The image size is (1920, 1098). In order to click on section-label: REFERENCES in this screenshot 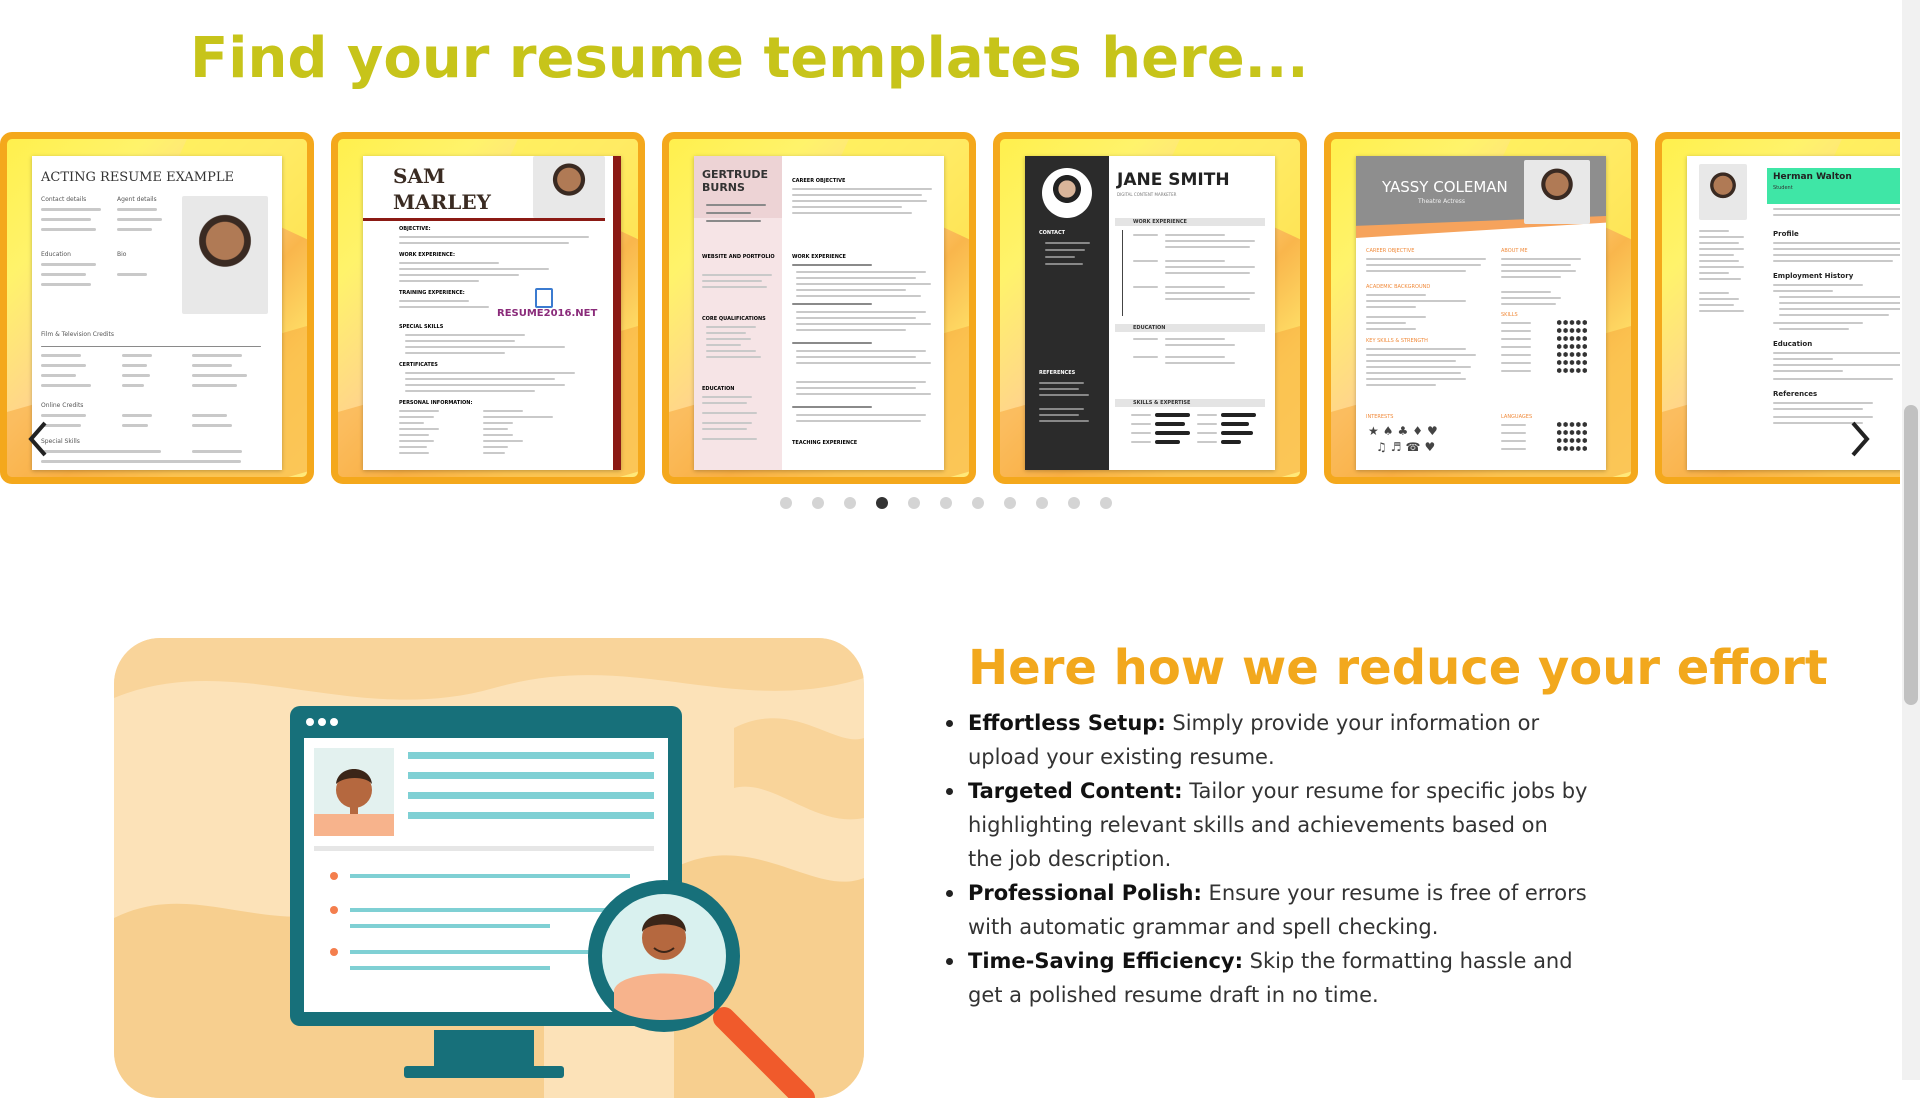, I will do `click(1057, 373)`.